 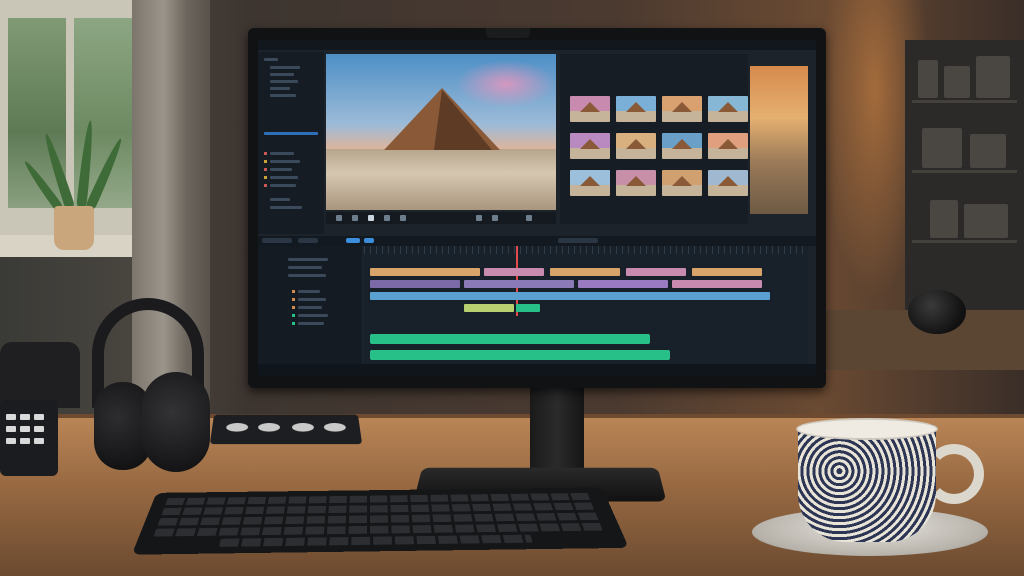 What do you see at coordinates (387, 218) in the screenshot?
I see `step-forward-icon` at bounding box center [387, 218].